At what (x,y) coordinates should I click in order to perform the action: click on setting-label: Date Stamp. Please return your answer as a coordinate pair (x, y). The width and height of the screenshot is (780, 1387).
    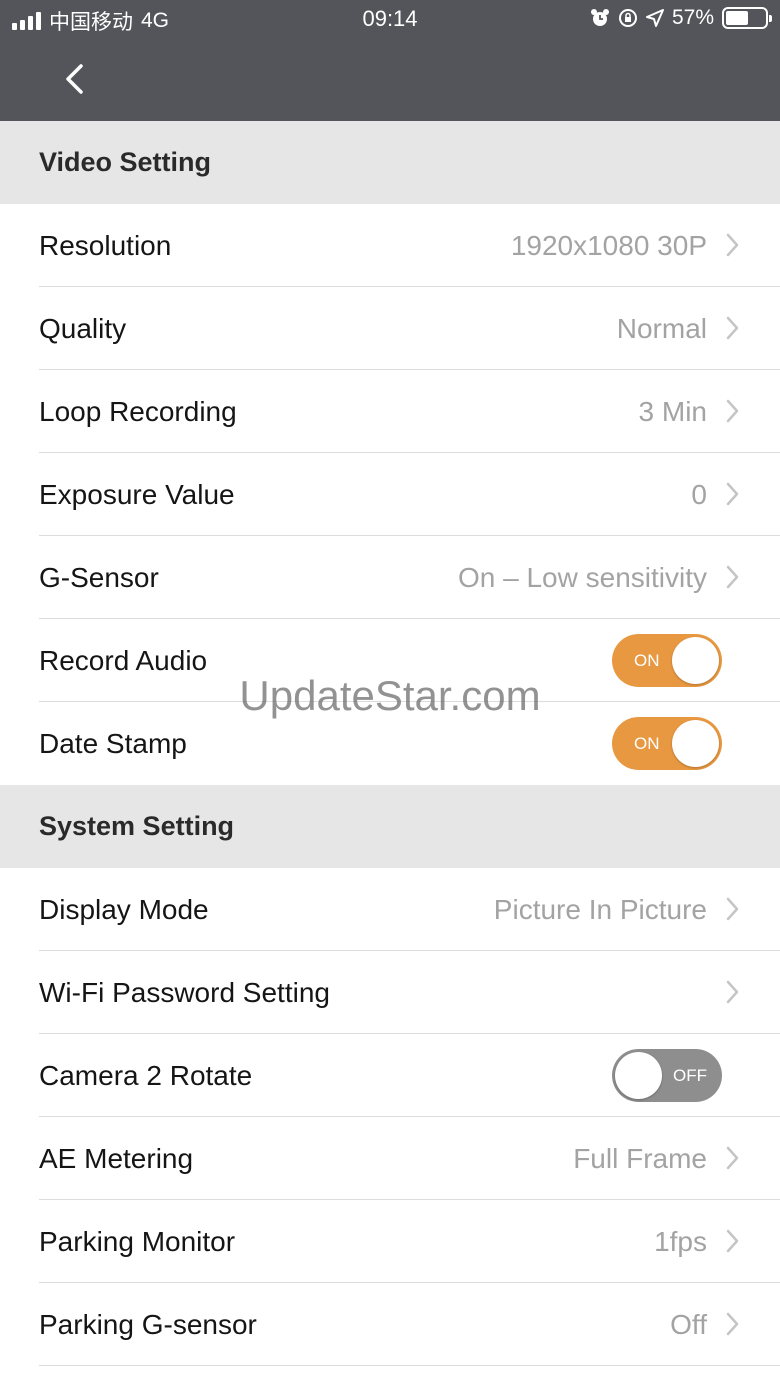
    Looking at the image, I should click on (113, 743).